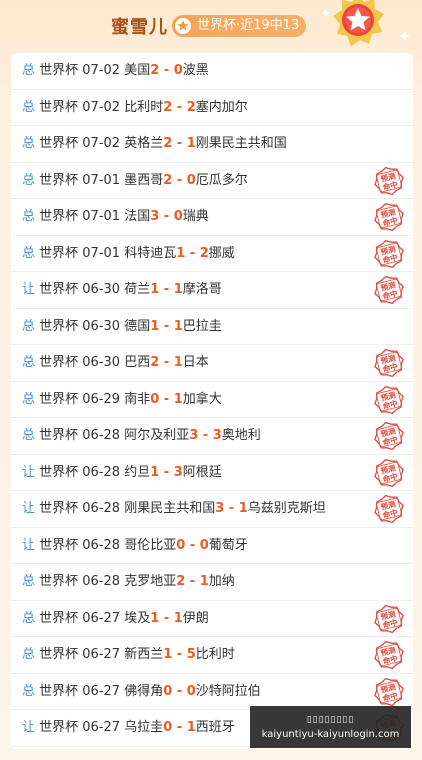 This screenshot has height=760, width=422. I want to click on match-text: 总 世界杯 06-27 佛得角0 - 0沙特阿拉伯, so click(141, 692).